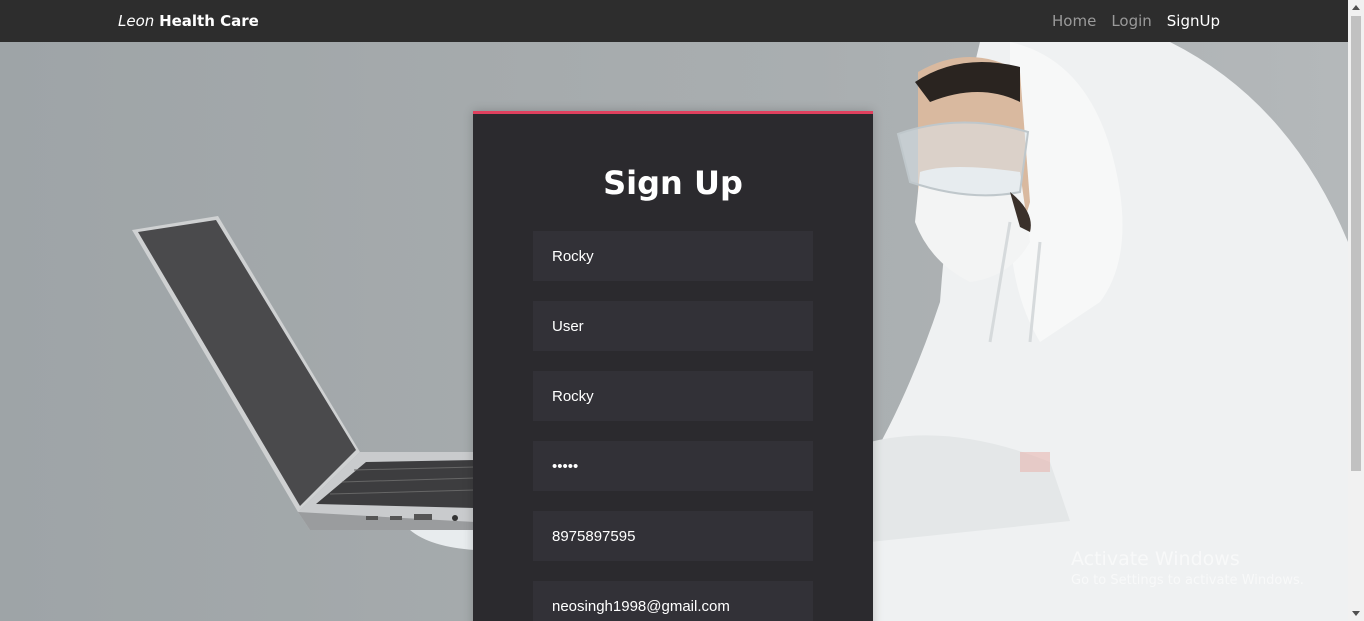 The image size is (1364, 621). I want to click on vertical-scrollbar, so click(1356, 310).